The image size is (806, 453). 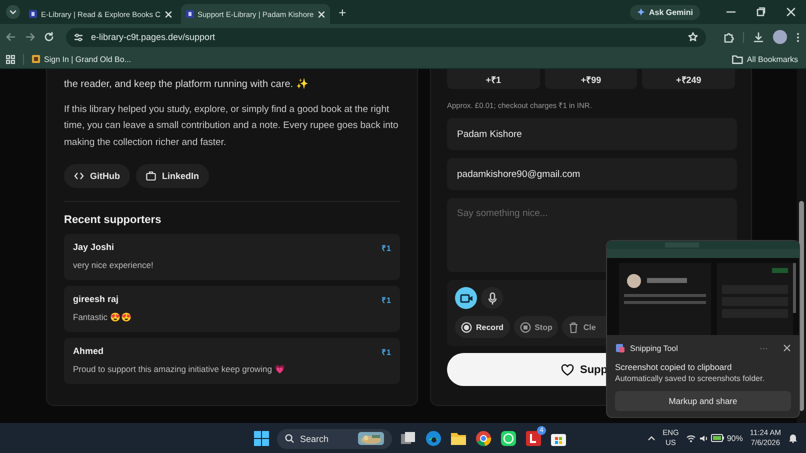 What do you see at coordinates (764, 348) in the screenshot?
I see `more-button: ···` at bounding box center [764, 348].